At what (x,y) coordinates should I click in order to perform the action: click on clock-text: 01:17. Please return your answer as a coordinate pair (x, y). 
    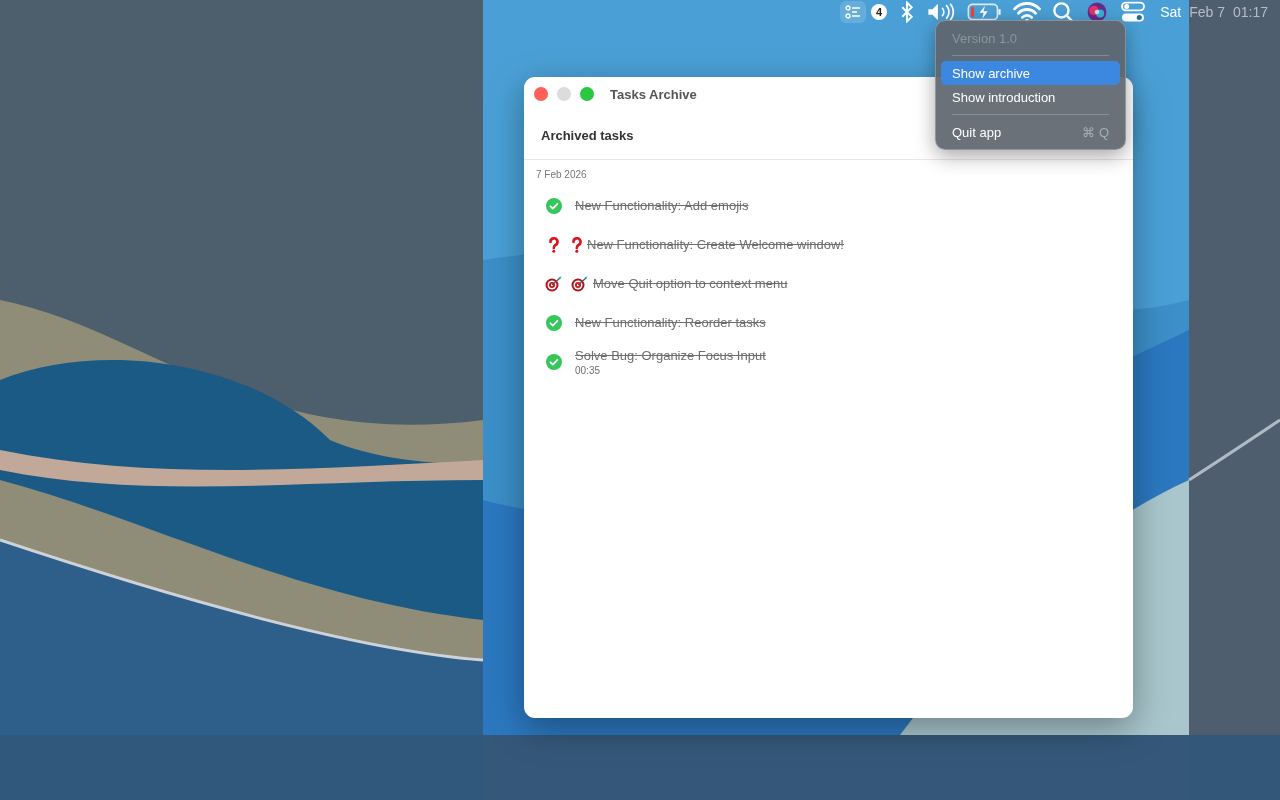
    Looking at the image, I should click on (1250, 12).